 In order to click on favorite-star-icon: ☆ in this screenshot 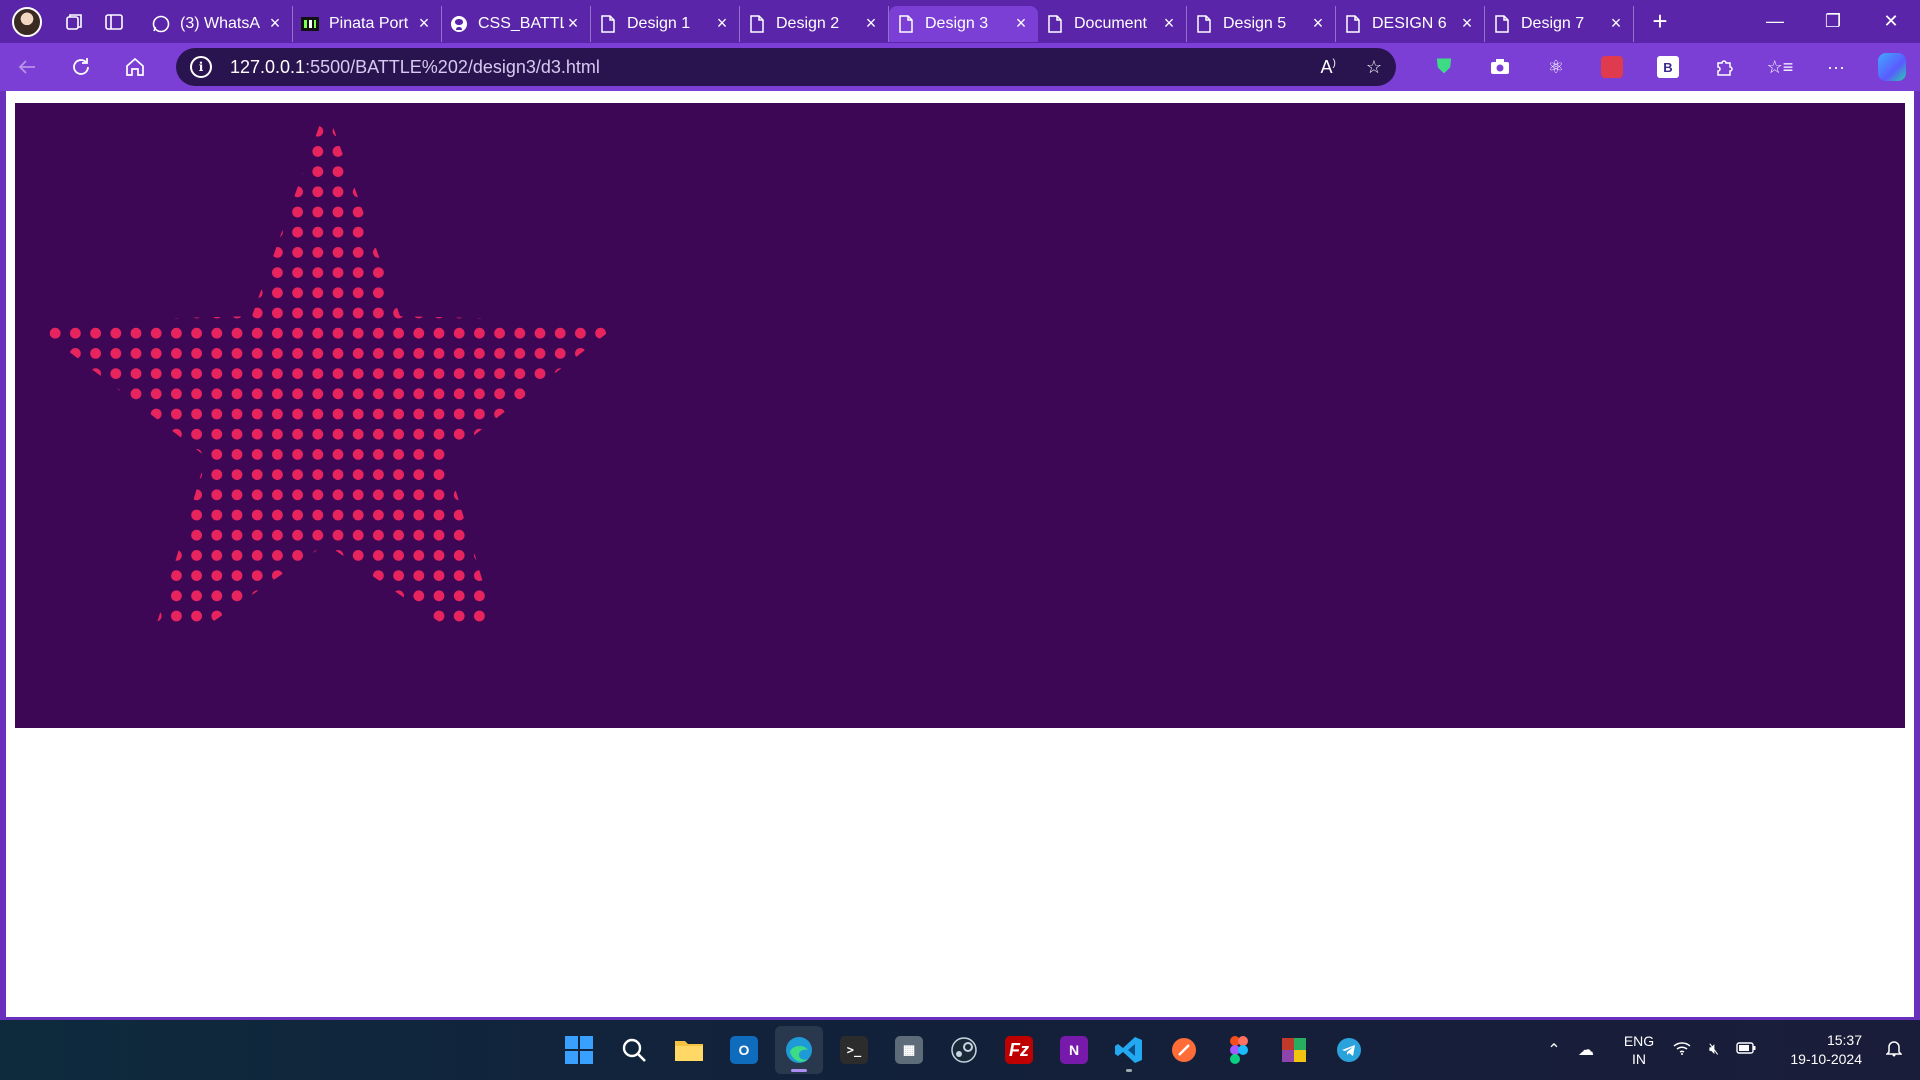, I will do `click(1374, 67)`.